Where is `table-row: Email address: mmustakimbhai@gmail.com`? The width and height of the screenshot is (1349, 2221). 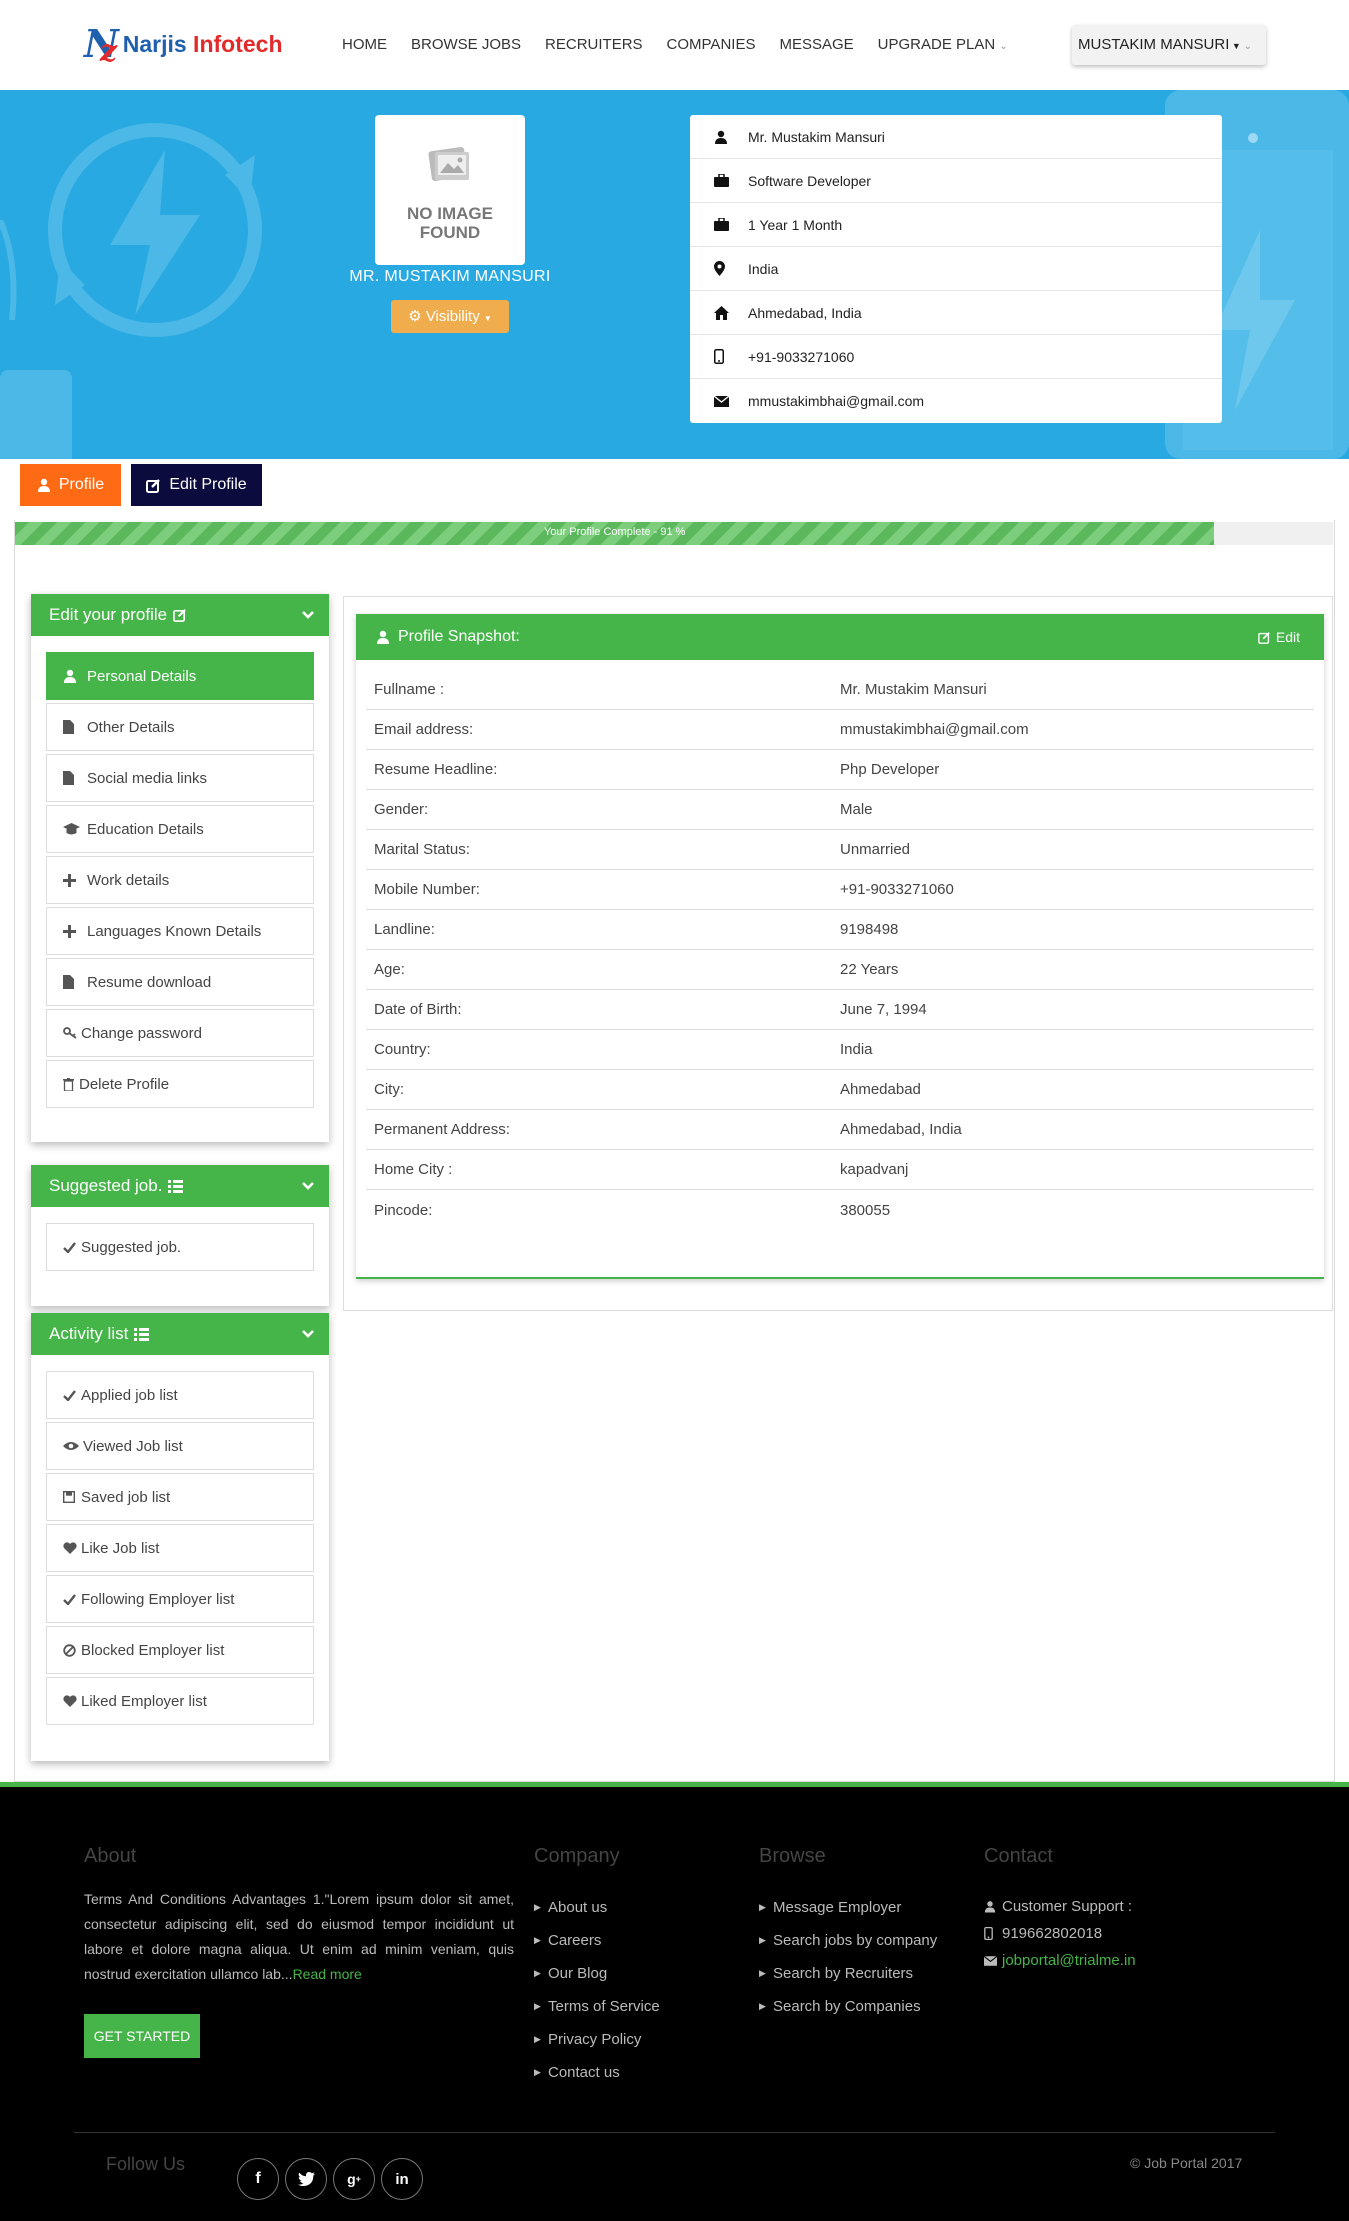 table-row: Email address: mmustakimbhai@gmail.com is located at coordinates (840, 730).